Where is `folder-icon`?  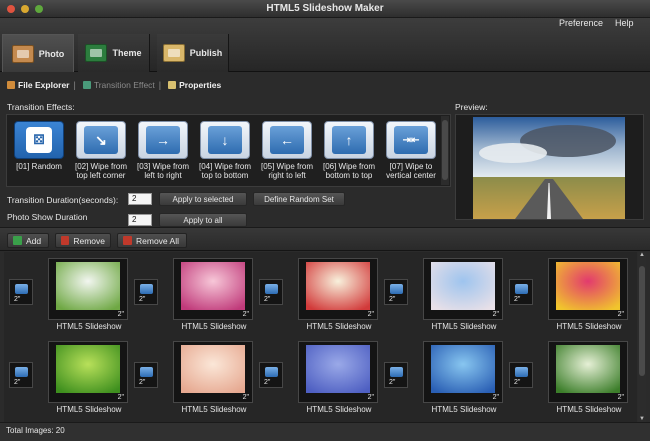 folder-icon is located at coordinates (11, 85).